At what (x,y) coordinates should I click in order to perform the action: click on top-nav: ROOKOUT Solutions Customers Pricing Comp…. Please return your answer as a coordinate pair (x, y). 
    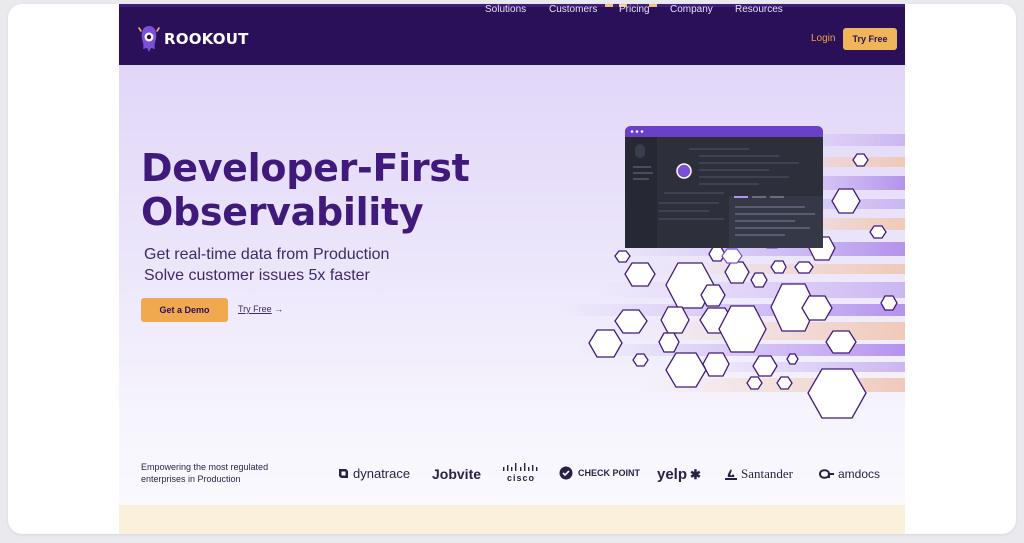
    Looking at the image, I should click on (512, 34).